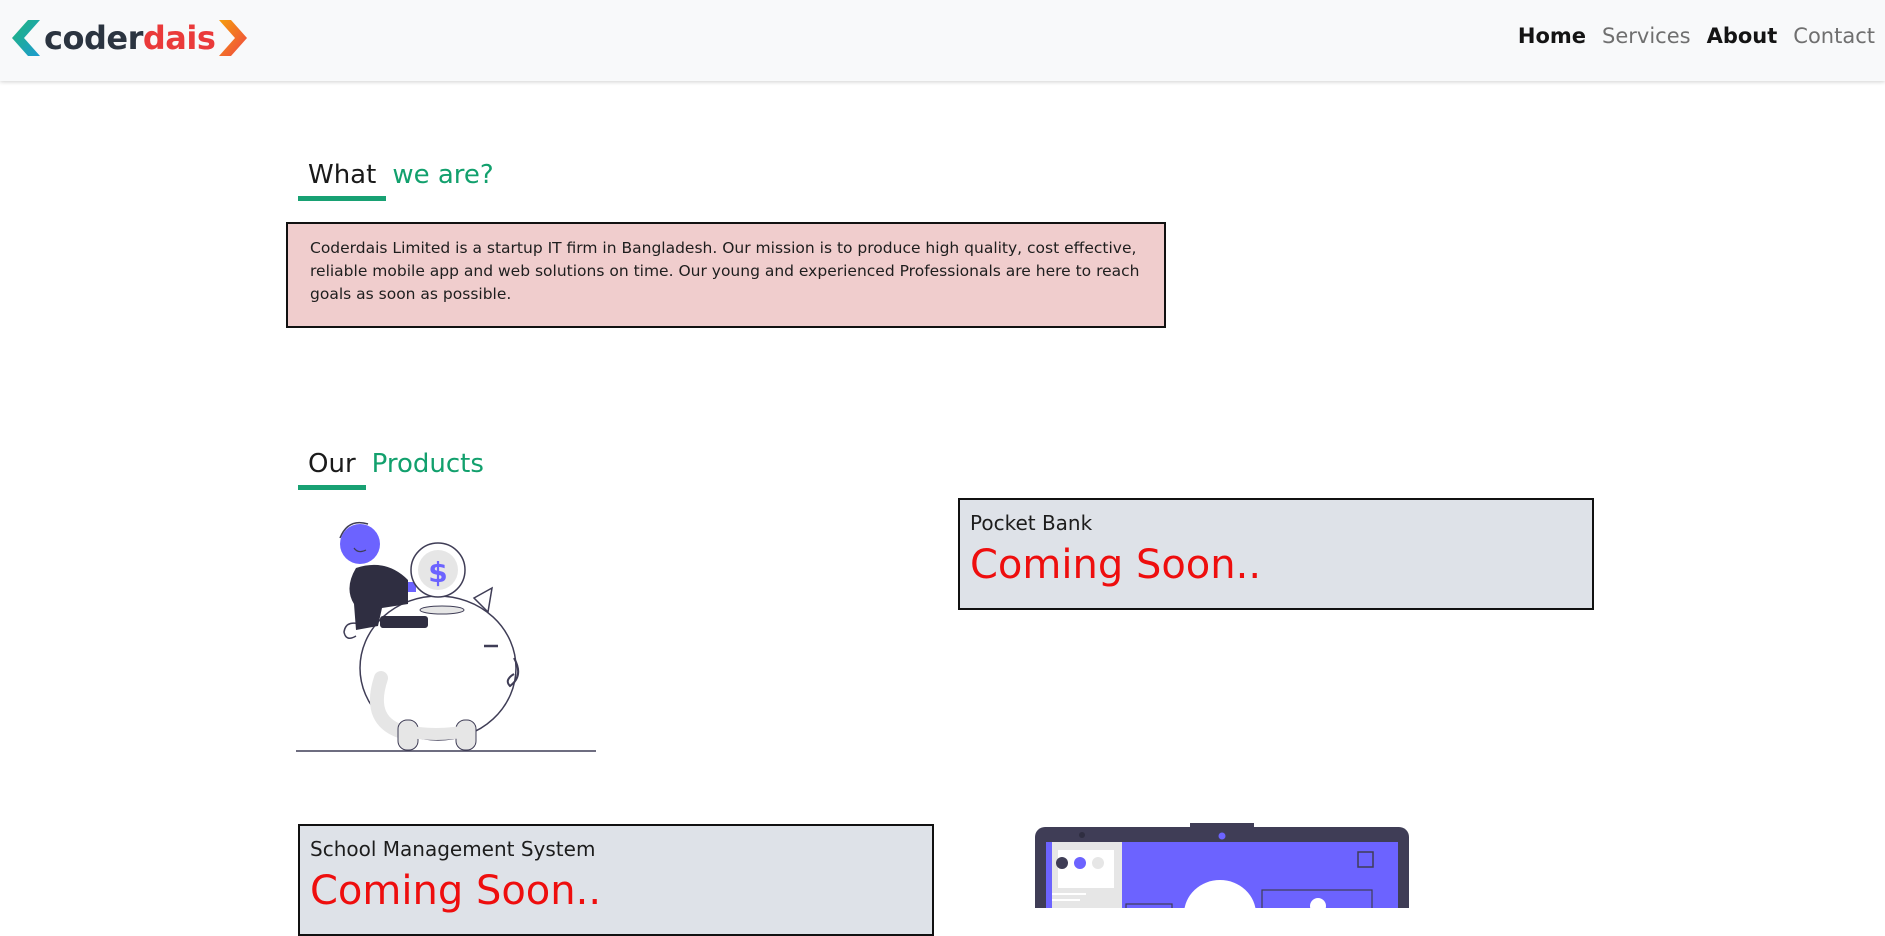 Image resolution: width=1885 pixels, height=936 pixels. I want to click on product-name: School Management System, so click(453, 849).